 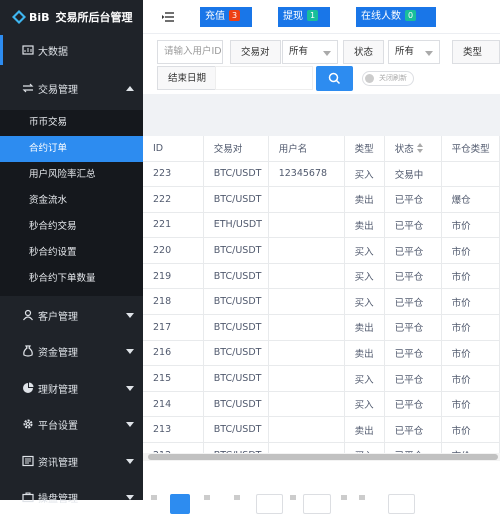 I want to click on submenu-item-second-contract-trade: 秒合约交易, so click(x=71, y=227).